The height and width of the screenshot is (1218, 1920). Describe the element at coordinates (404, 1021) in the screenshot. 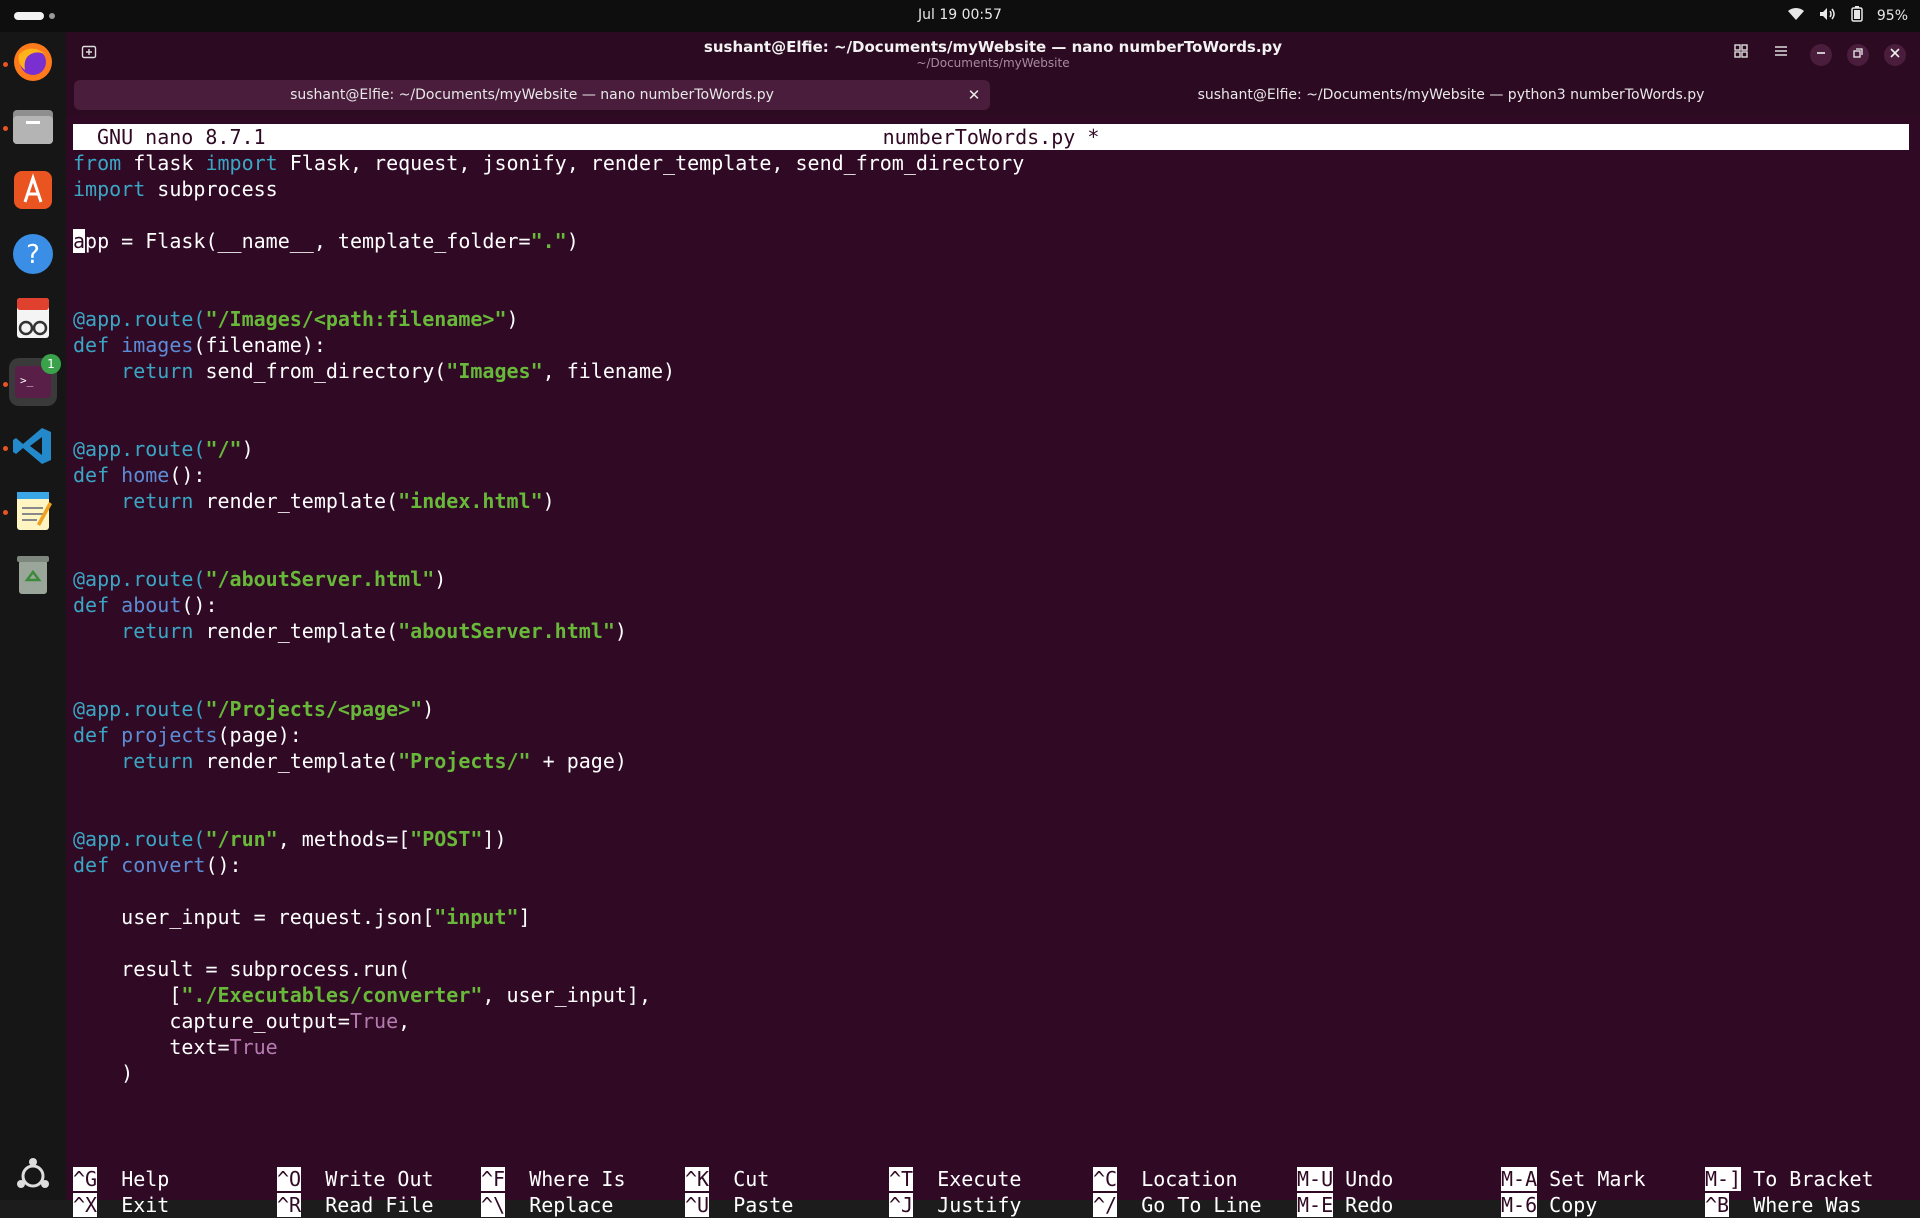

I see `code-token: ,` at that location.